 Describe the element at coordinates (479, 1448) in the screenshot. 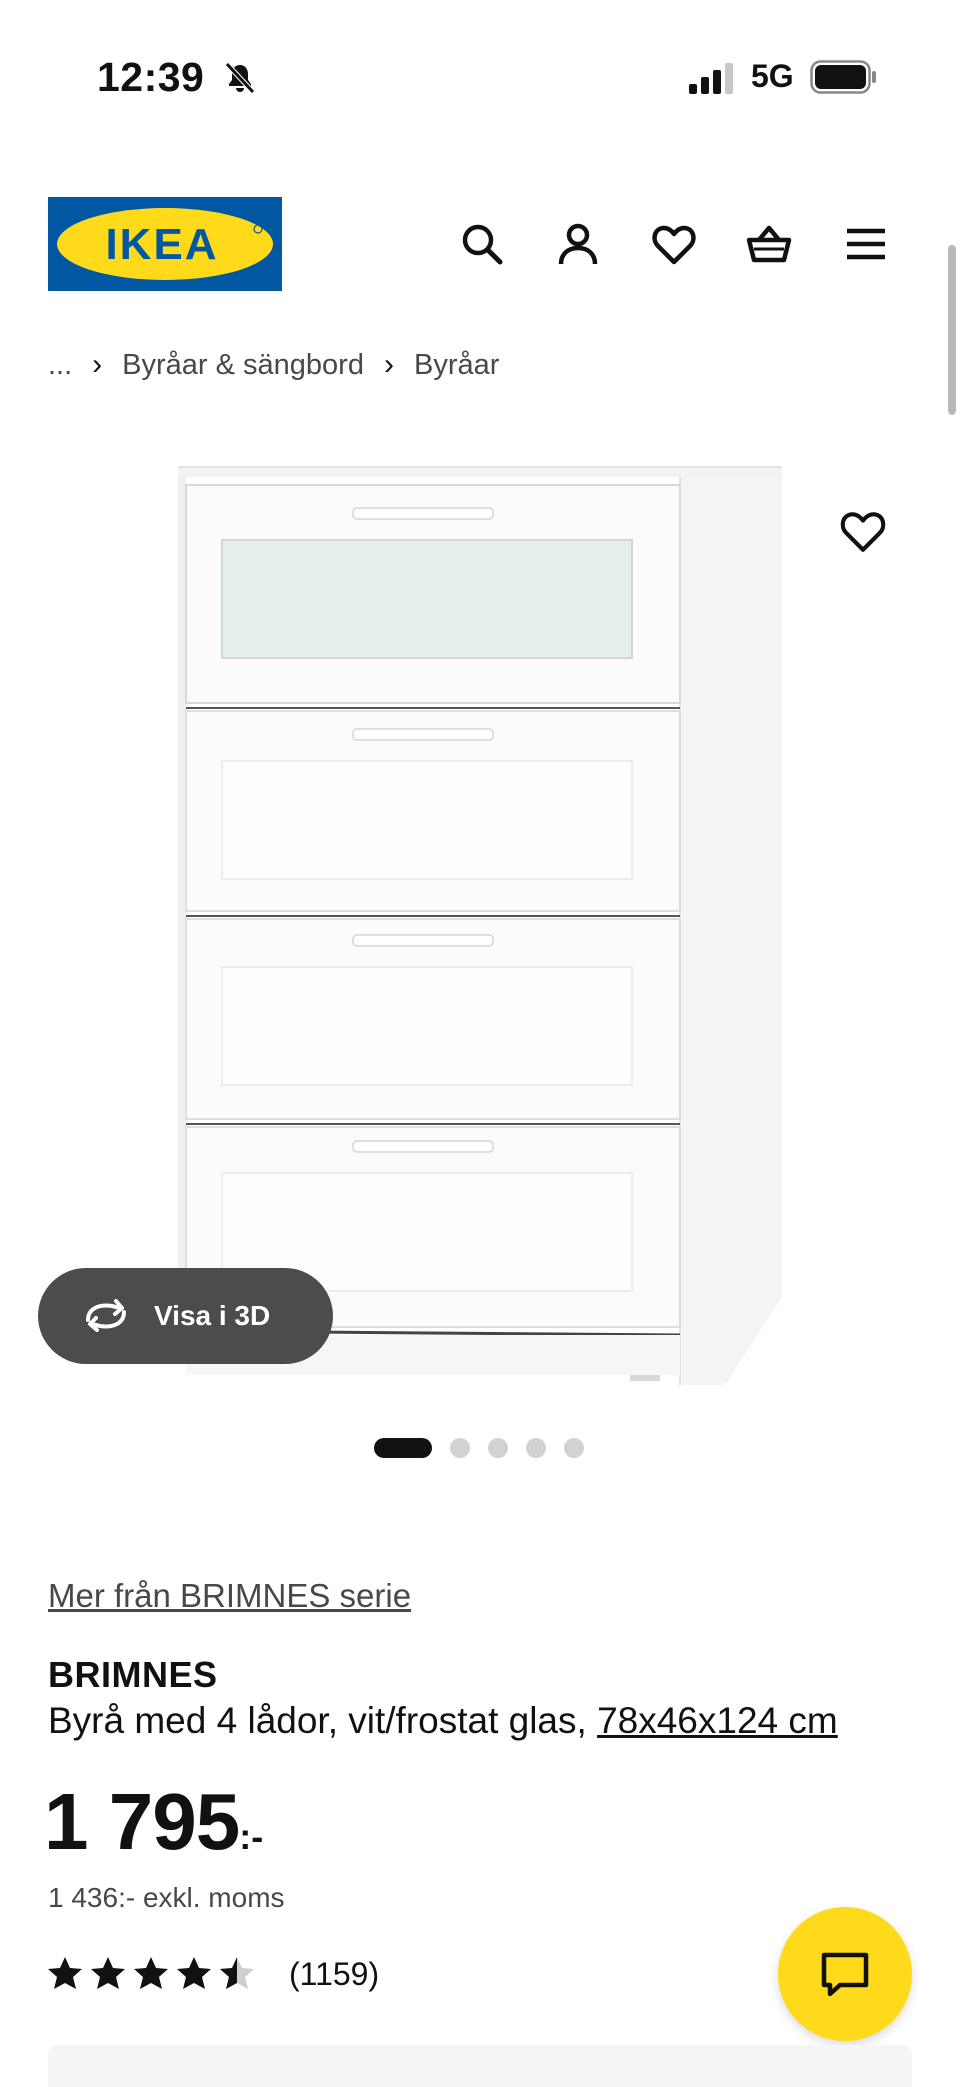

I see `gallery-pagination` at that location.